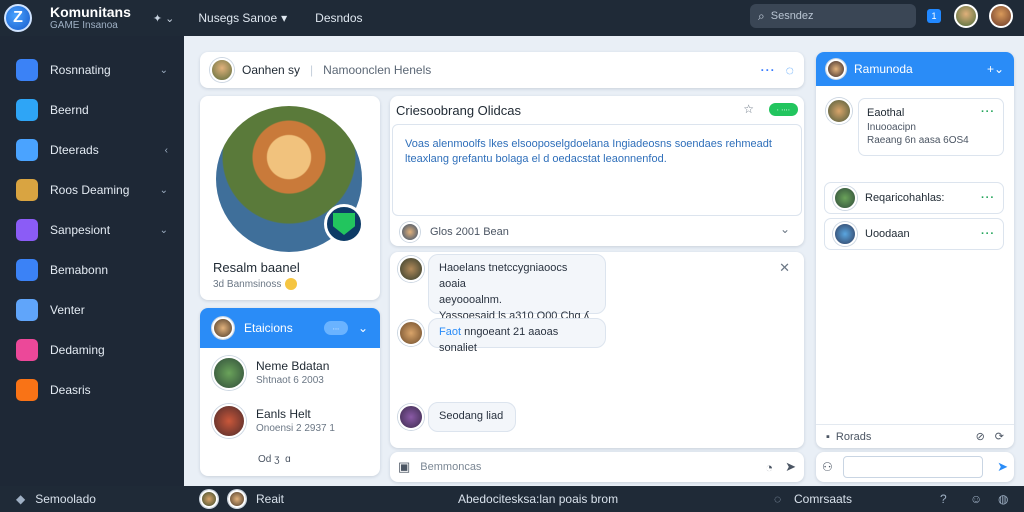 The height and width of the screenshot is (512, 1024). I want to click on bottom-right-label: Comrsaats, so click(823, 499).